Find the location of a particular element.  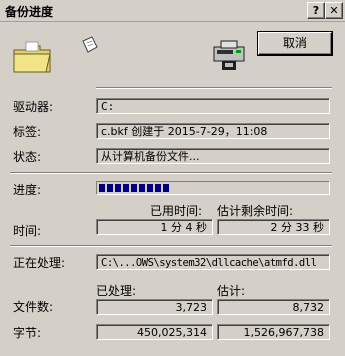

tape-drive-icon is located at coordinates (229, 55).